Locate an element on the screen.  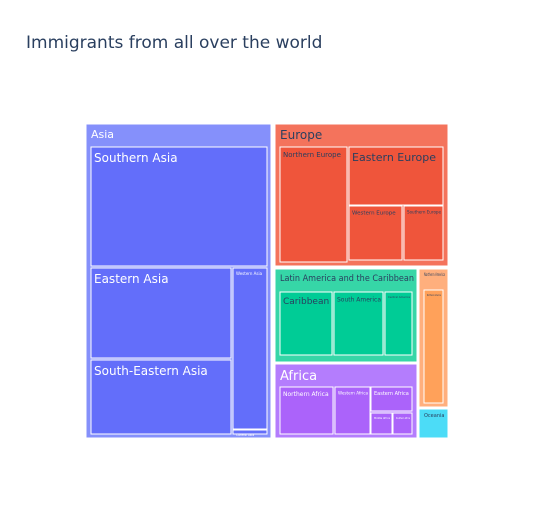
child-tile-europe-northern-europe is located at coordinates (313, 204).